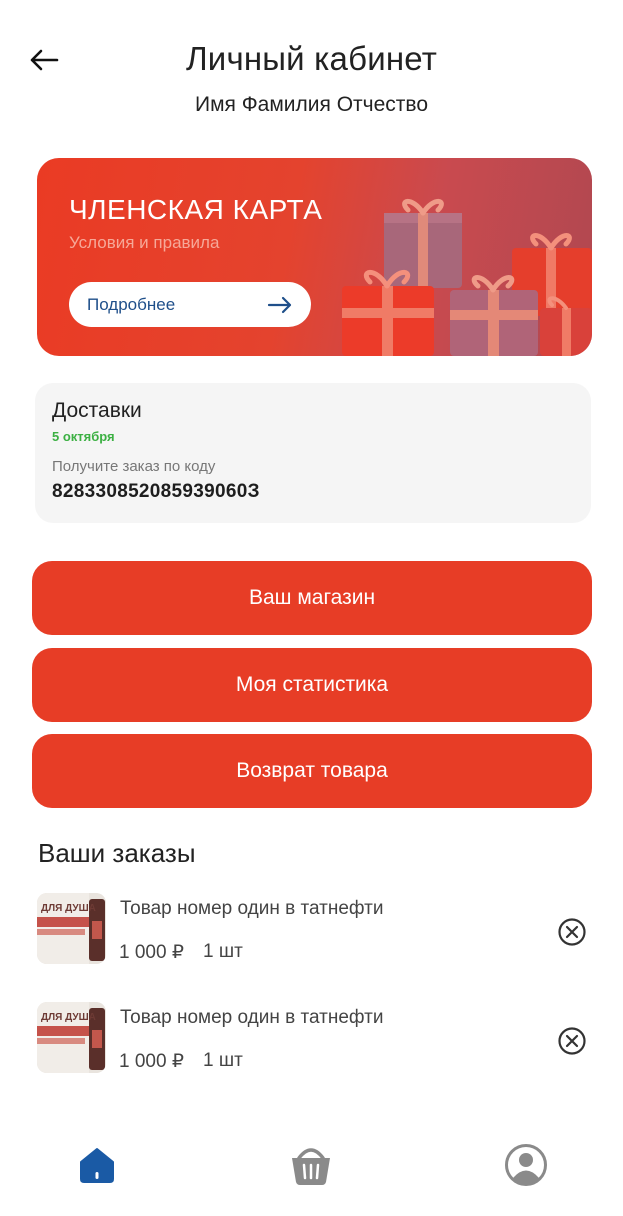 The image size is (623, 1216). I want to click on delivery-title: Доставки, so click(97, 410).